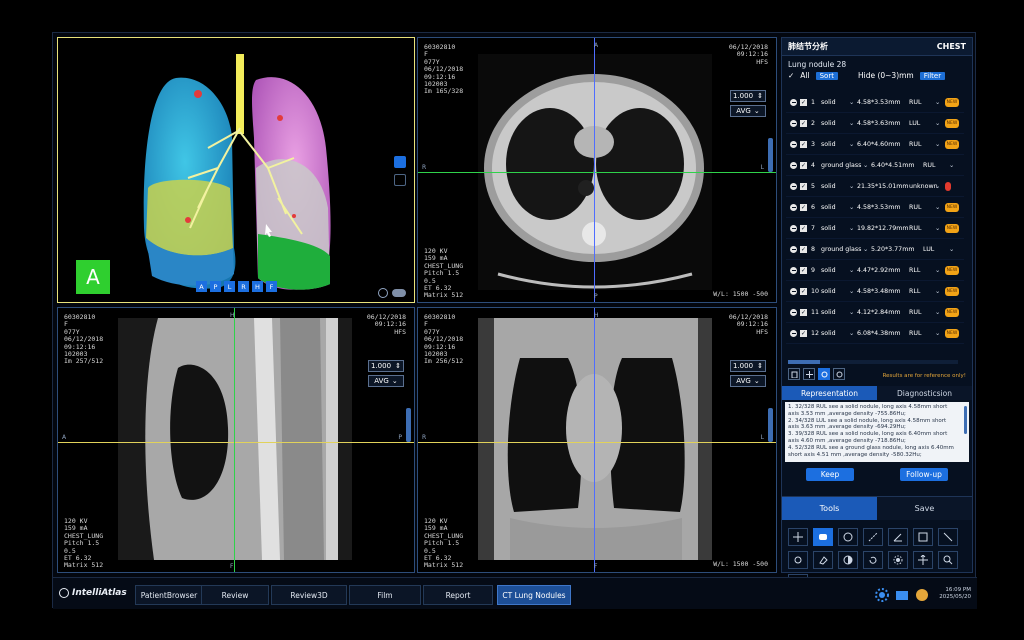 This screenshot has width=1024, height=640. Describe the element at coordinates (965, 420) in the screenshot. I see `report-scrollbar` at that location.